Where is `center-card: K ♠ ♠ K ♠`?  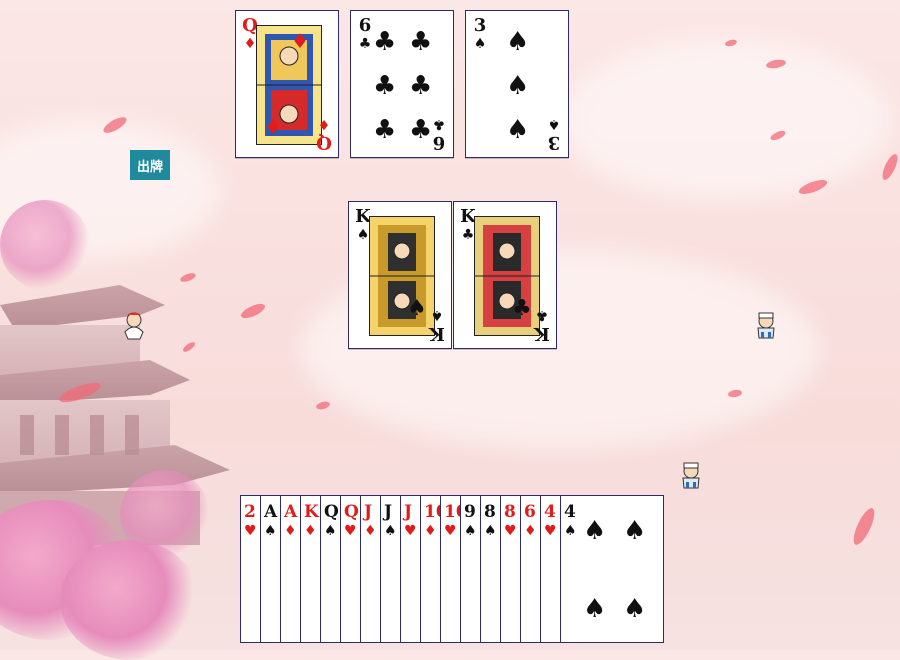
center-card: K ♠ ♠ K ♠ is located at coordinates (400, 275).